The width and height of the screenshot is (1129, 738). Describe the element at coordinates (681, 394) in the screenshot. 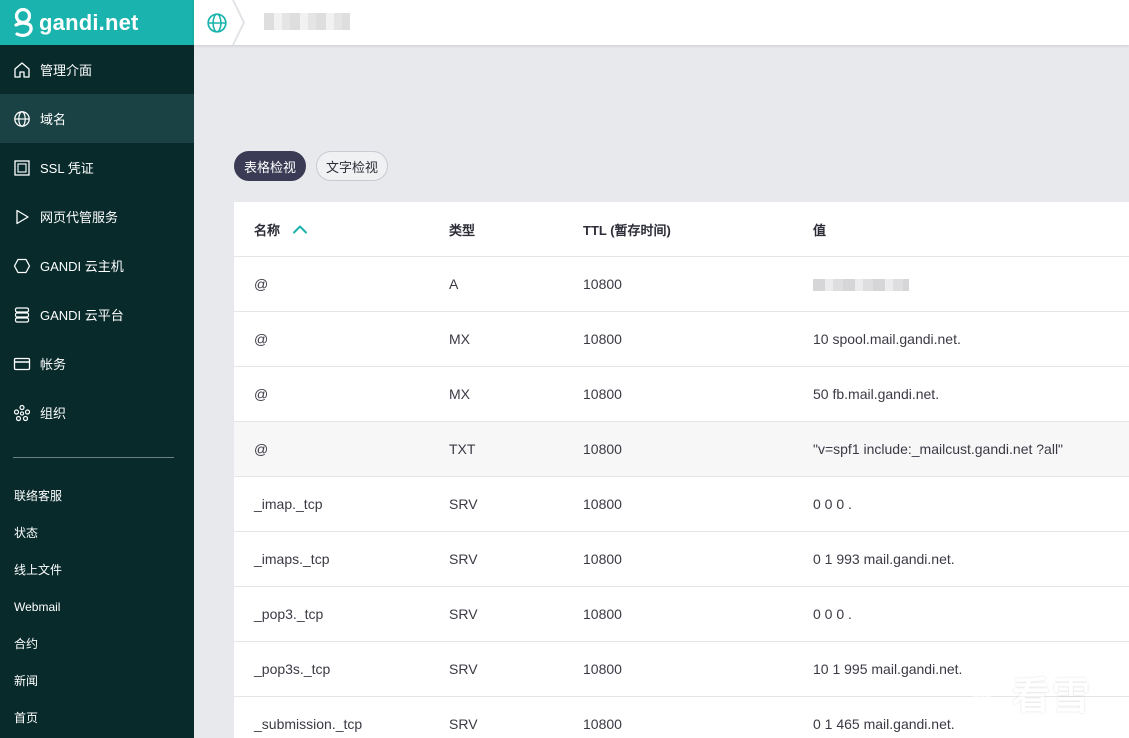

I see `table-row: @ MX 10800 50 fb.mail.gandi.net.` at that location.